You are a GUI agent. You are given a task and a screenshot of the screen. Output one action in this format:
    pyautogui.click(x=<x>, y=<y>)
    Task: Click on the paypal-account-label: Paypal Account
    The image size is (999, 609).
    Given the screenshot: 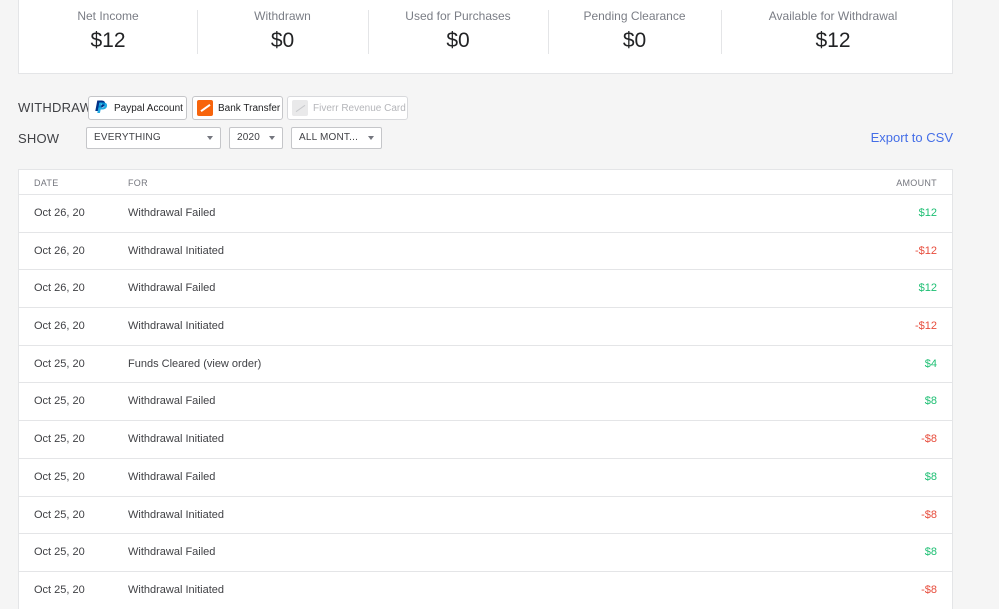 What is the action you would take?
    pyautogui.click(x=148, y=108)
    